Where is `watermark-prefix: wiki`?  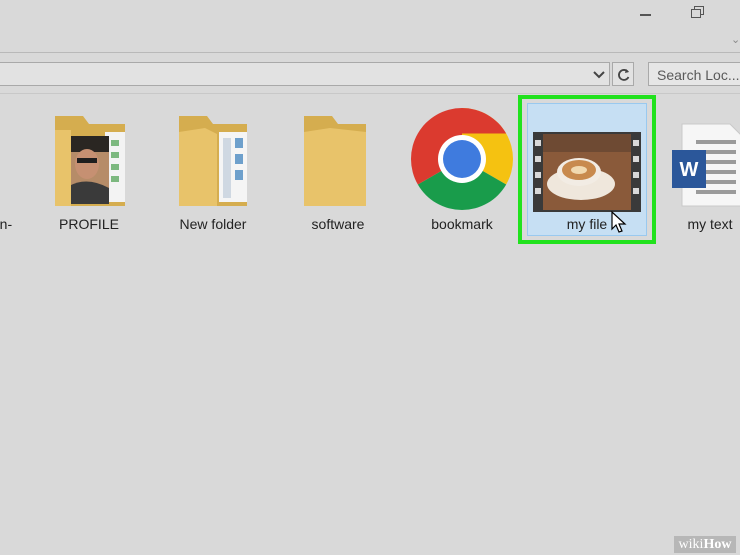
watermark-prefix: wiki is located at coordinates (691, 544).